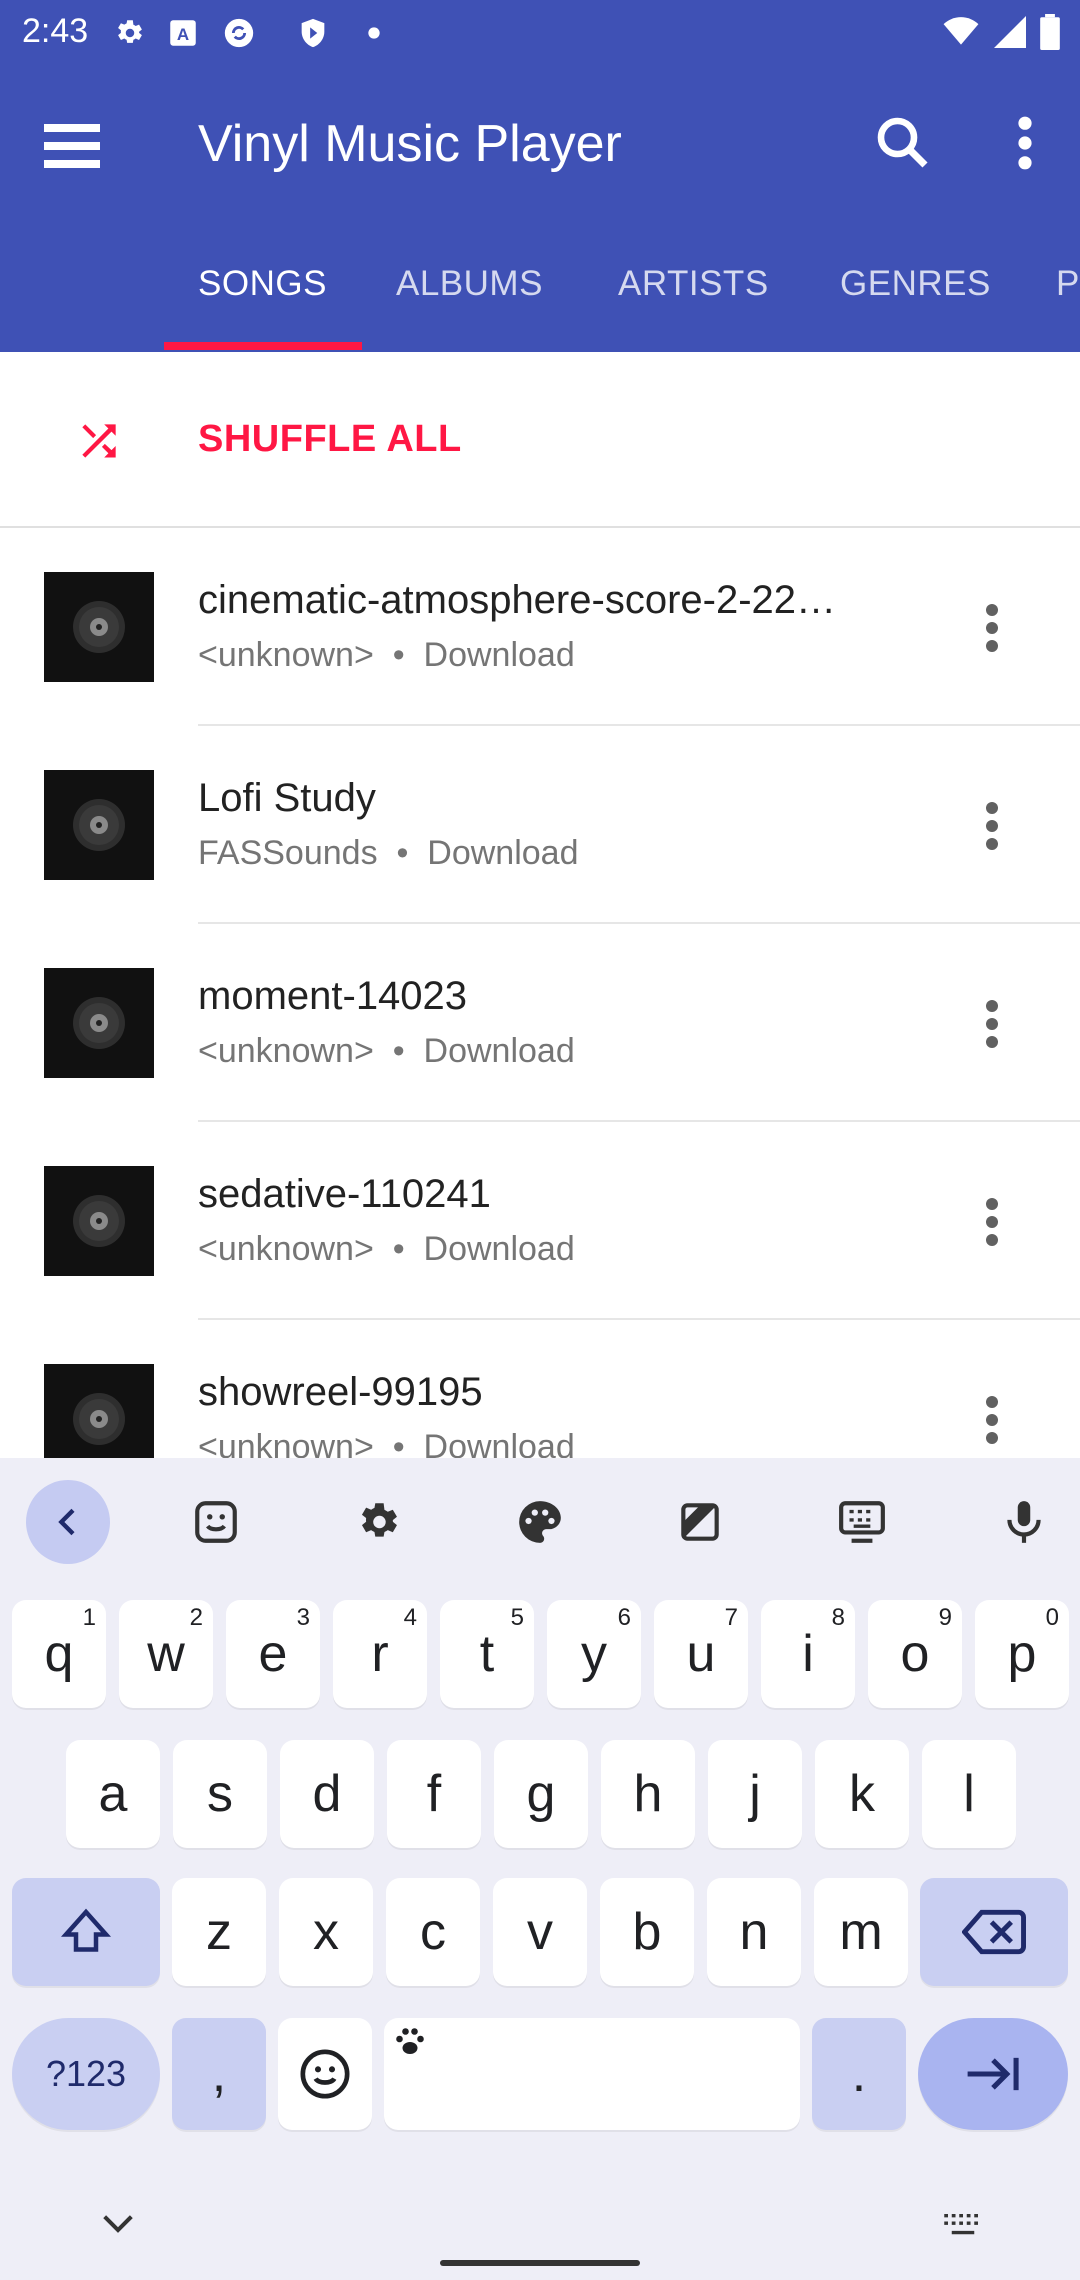  Describe the element at coordinates (945, 1617) in the screenshot. I see `key-hint: 9` at that location.